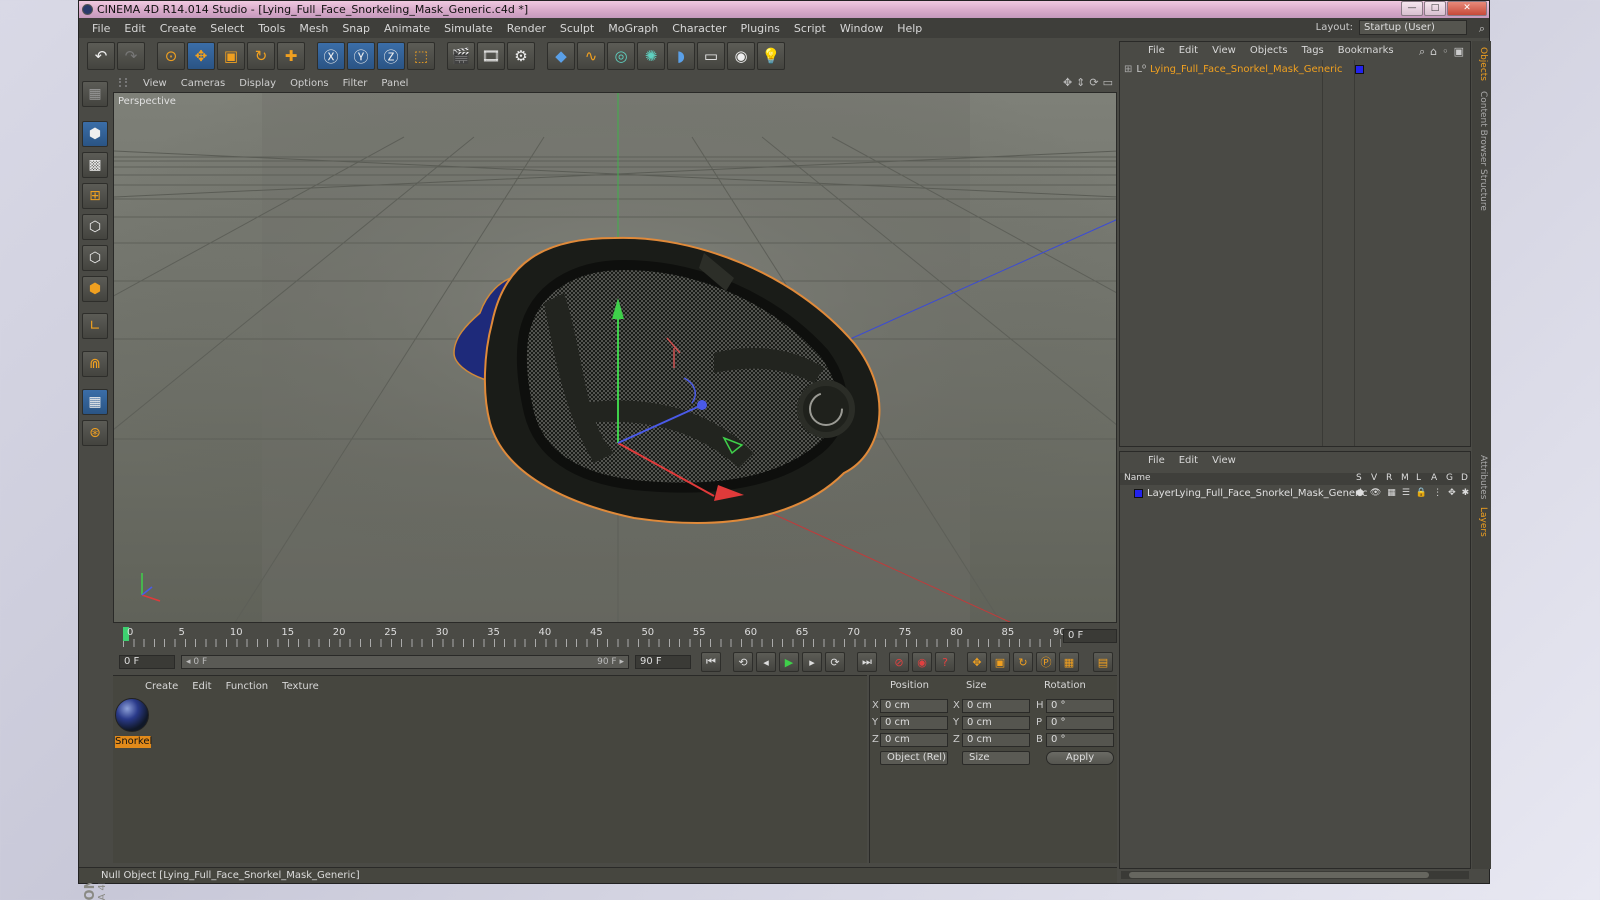  Describe the element at coordinates (1188, 462) in the screenshot. I see `layer-menu-edit: Edit` at that location.